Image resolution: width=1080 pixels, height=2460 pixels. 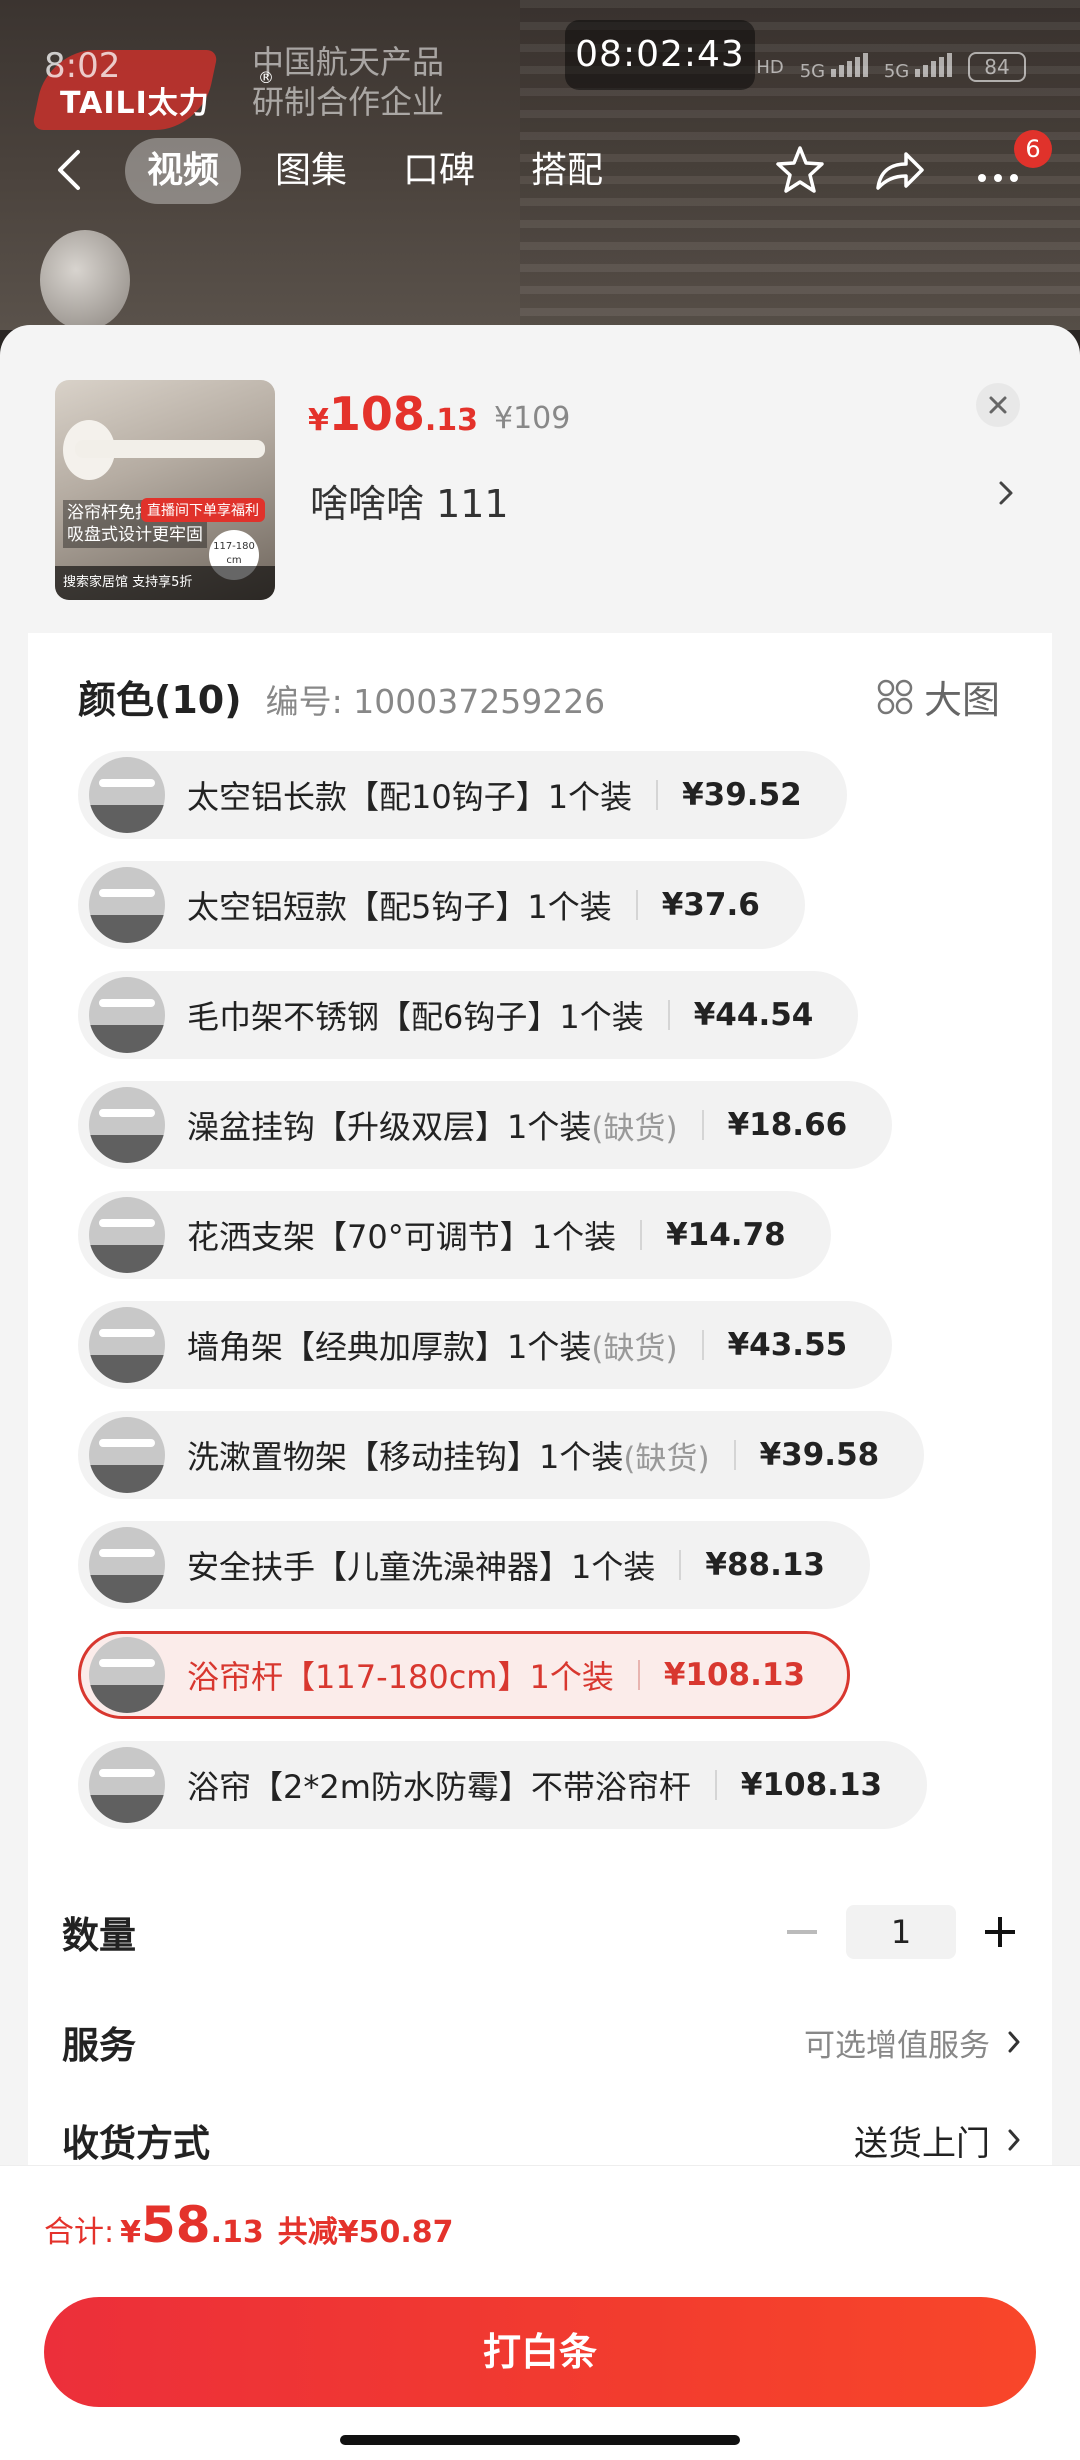 I want to click on thumb-tag: 直播间下单享福利, so click(x=203, y=510).